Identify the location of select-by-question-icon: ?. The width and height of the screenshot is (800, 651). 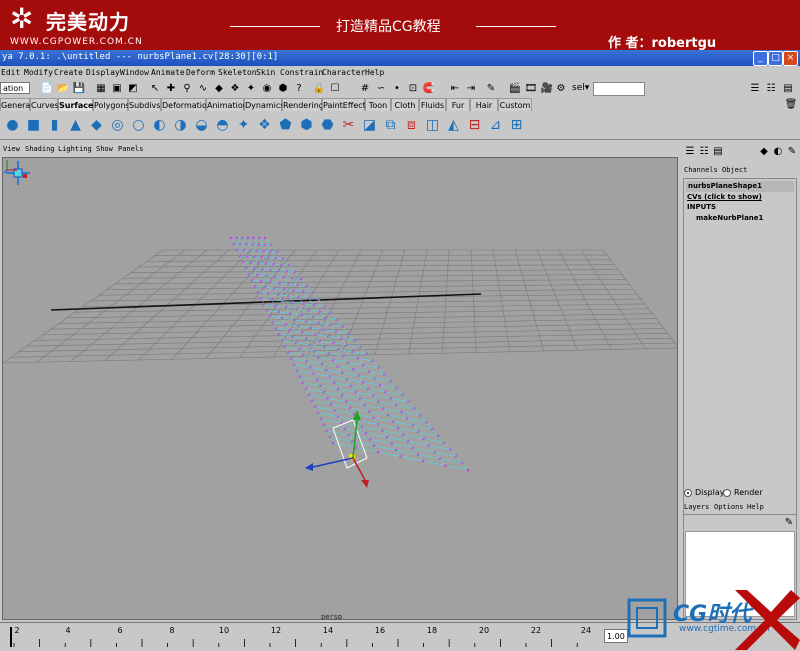
(299, 89).